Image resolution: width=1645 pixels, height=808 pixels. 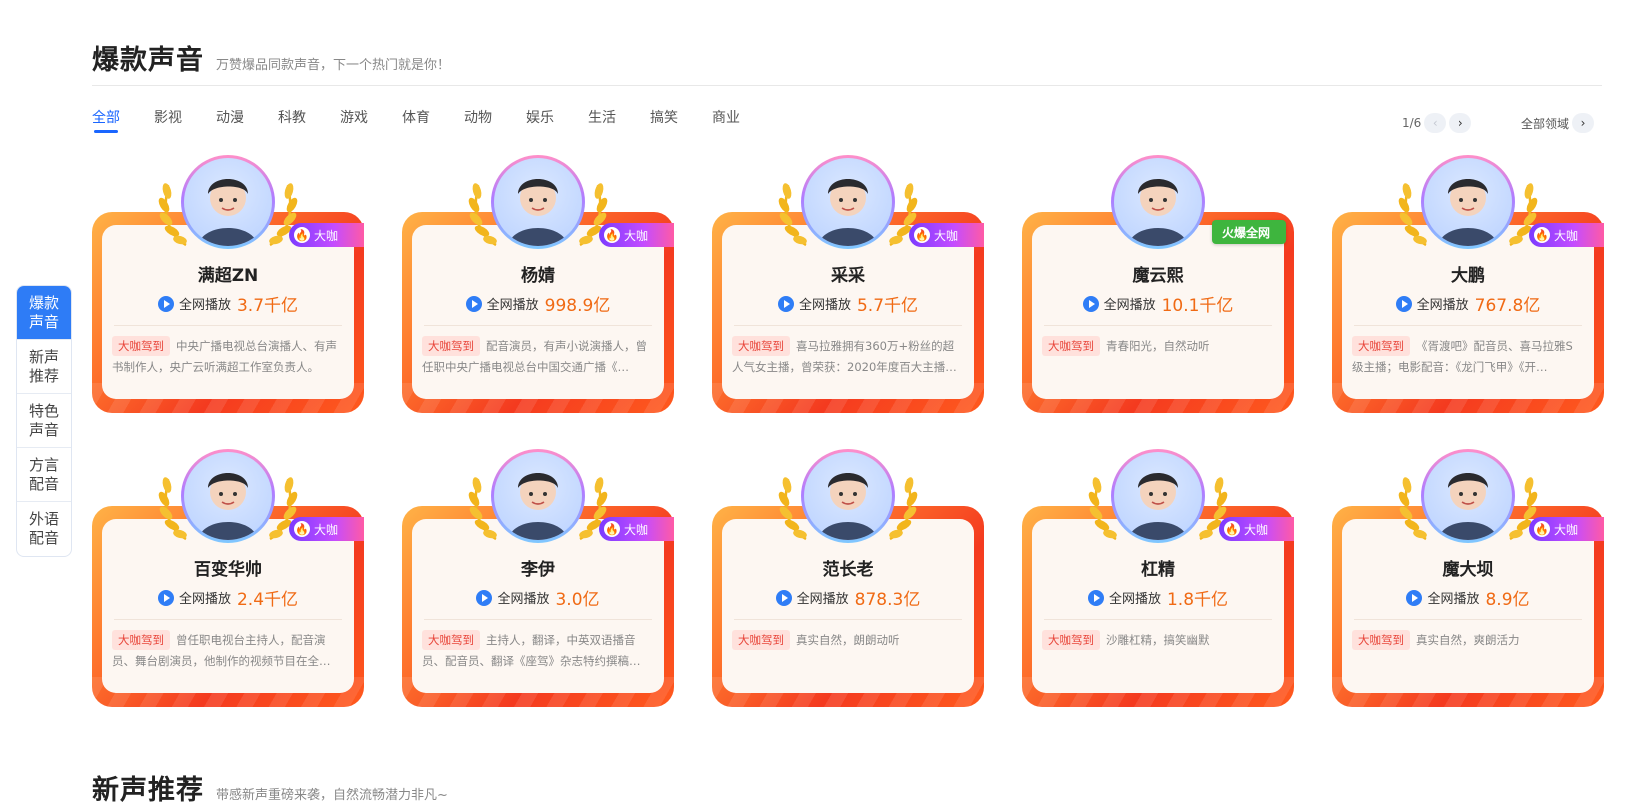 I want to click on play-count-row: 全网播放 5.7千亿, so click(x=848, y=303).